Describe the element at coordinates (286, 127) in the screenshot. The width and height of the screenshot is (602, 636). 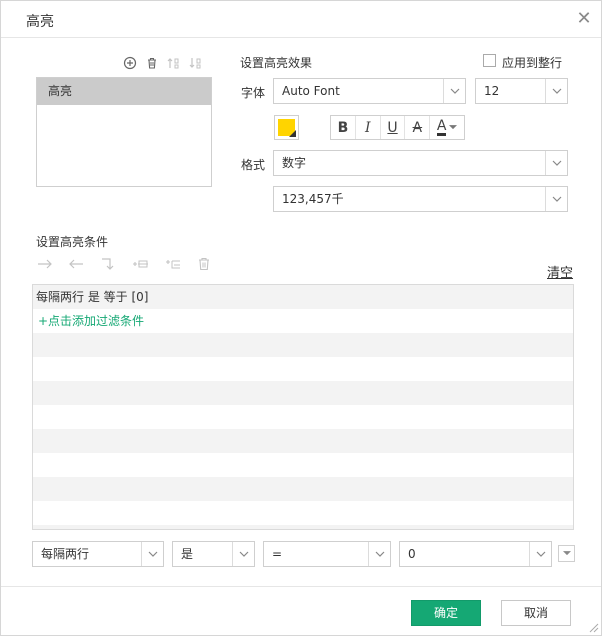
I see `color-picker-button` at that location.